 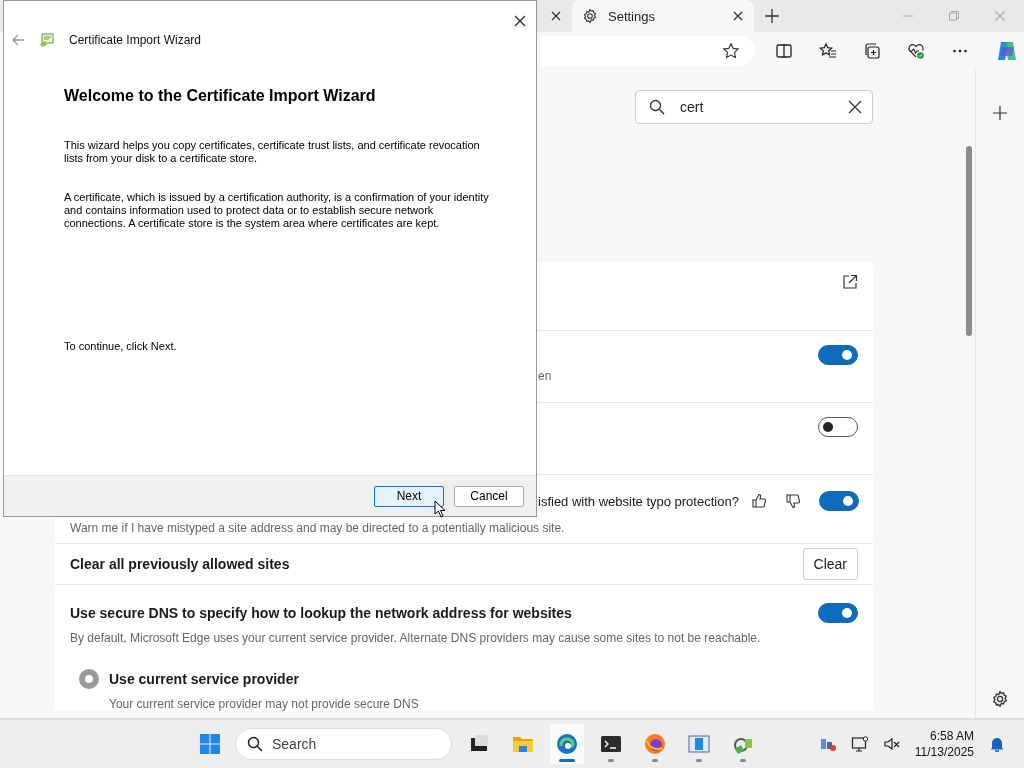 I want to click on setting-title: Clear all previously allowed sites, so click(x=180, y=564).